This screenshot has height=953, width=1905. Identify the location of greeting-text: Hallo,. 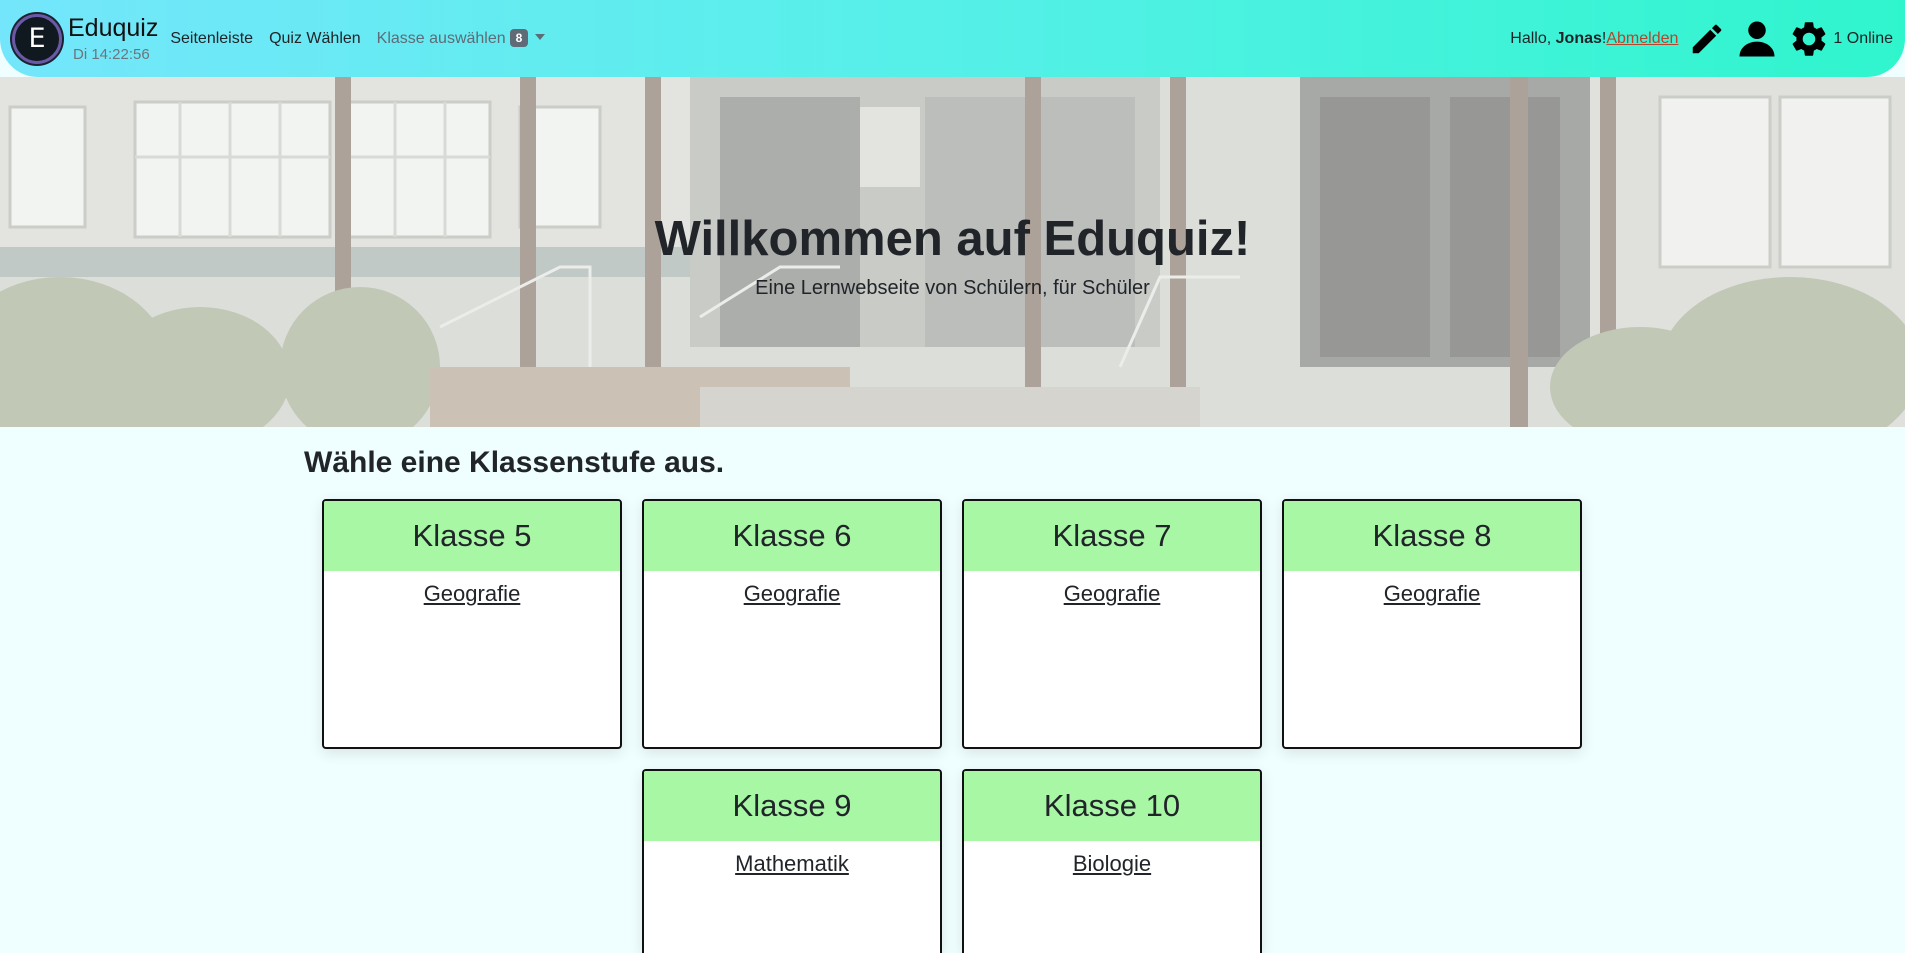
(1533, 38).